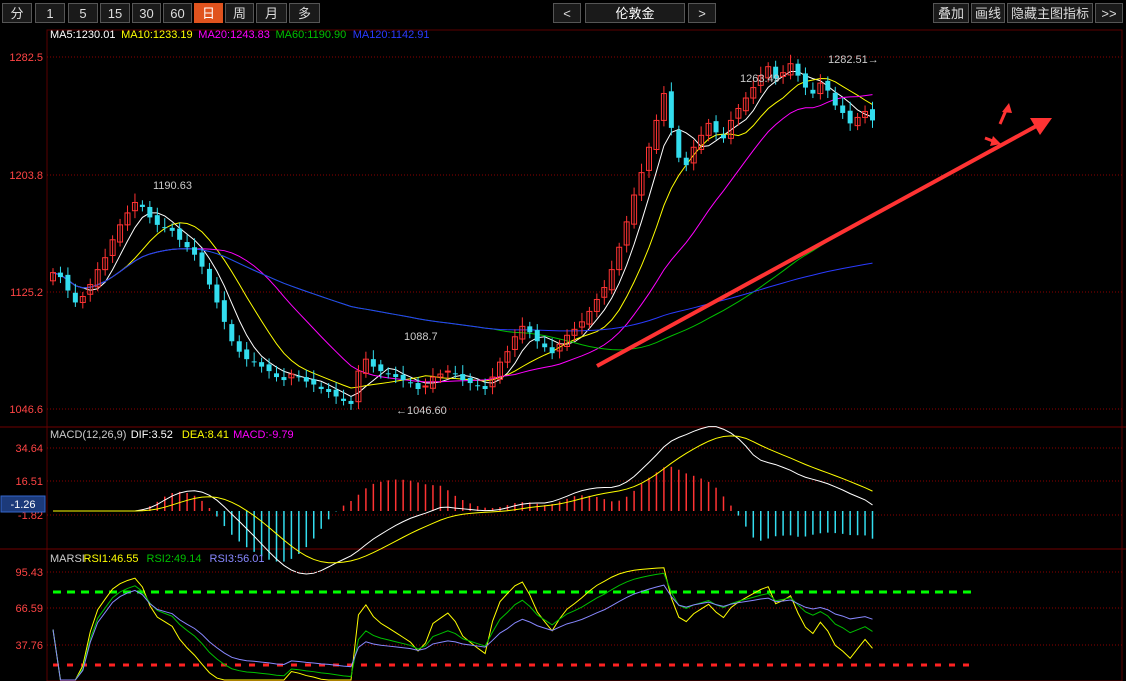 The width and height of the screenshot is (1126, 681). Describe the element at coordinates (988, 13) in the screenshot. I see `draw-line-button: 画线` at that location.